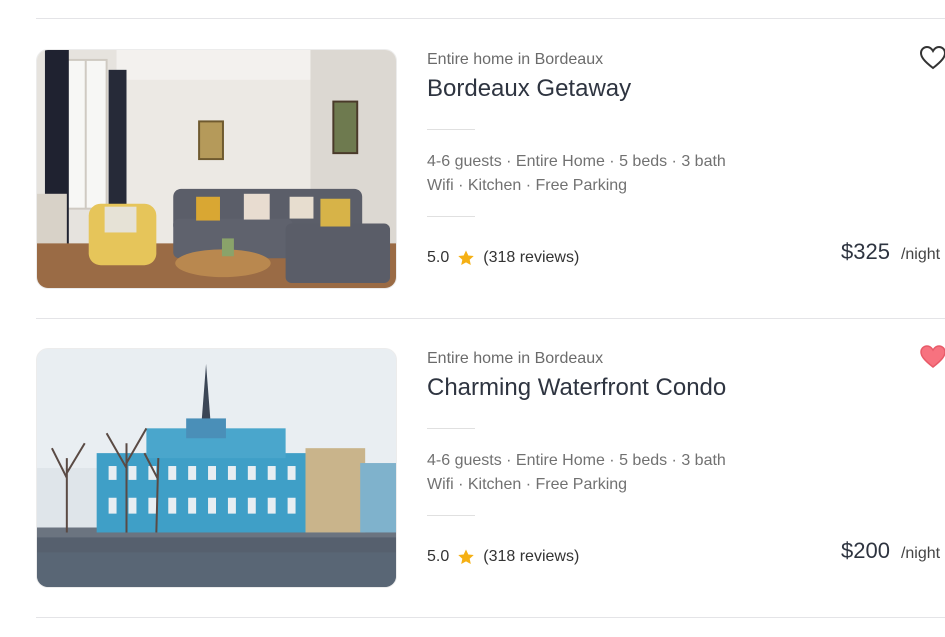 The image size is (945, 637). I want to click on price: $200 /night, so click(890, 551).